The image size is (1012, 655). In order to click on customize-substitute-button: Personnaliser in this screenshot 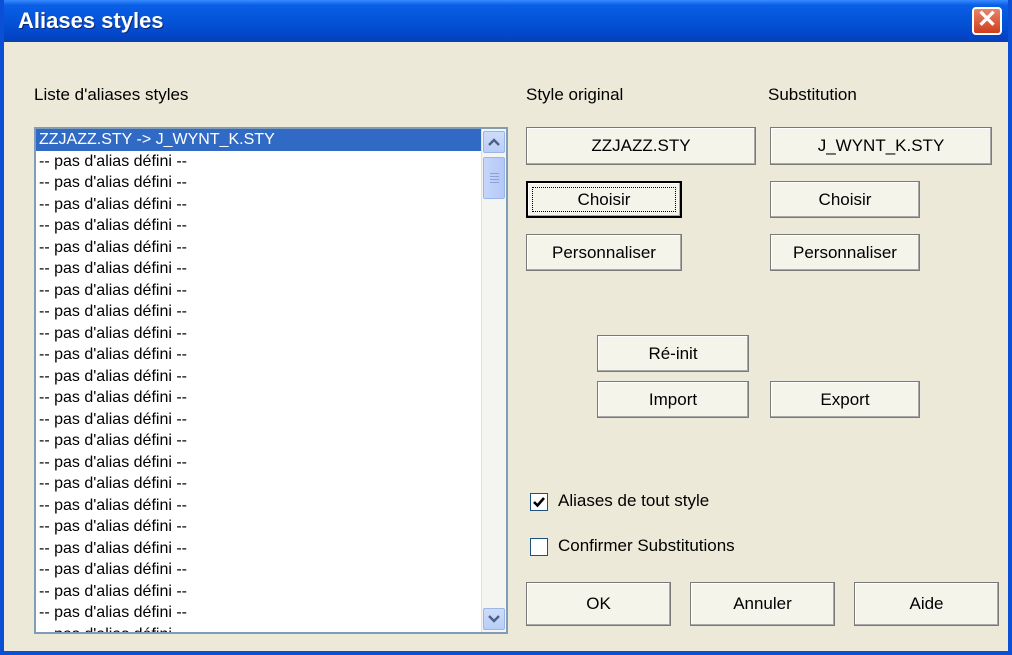, I will do `click(845, 252)`.